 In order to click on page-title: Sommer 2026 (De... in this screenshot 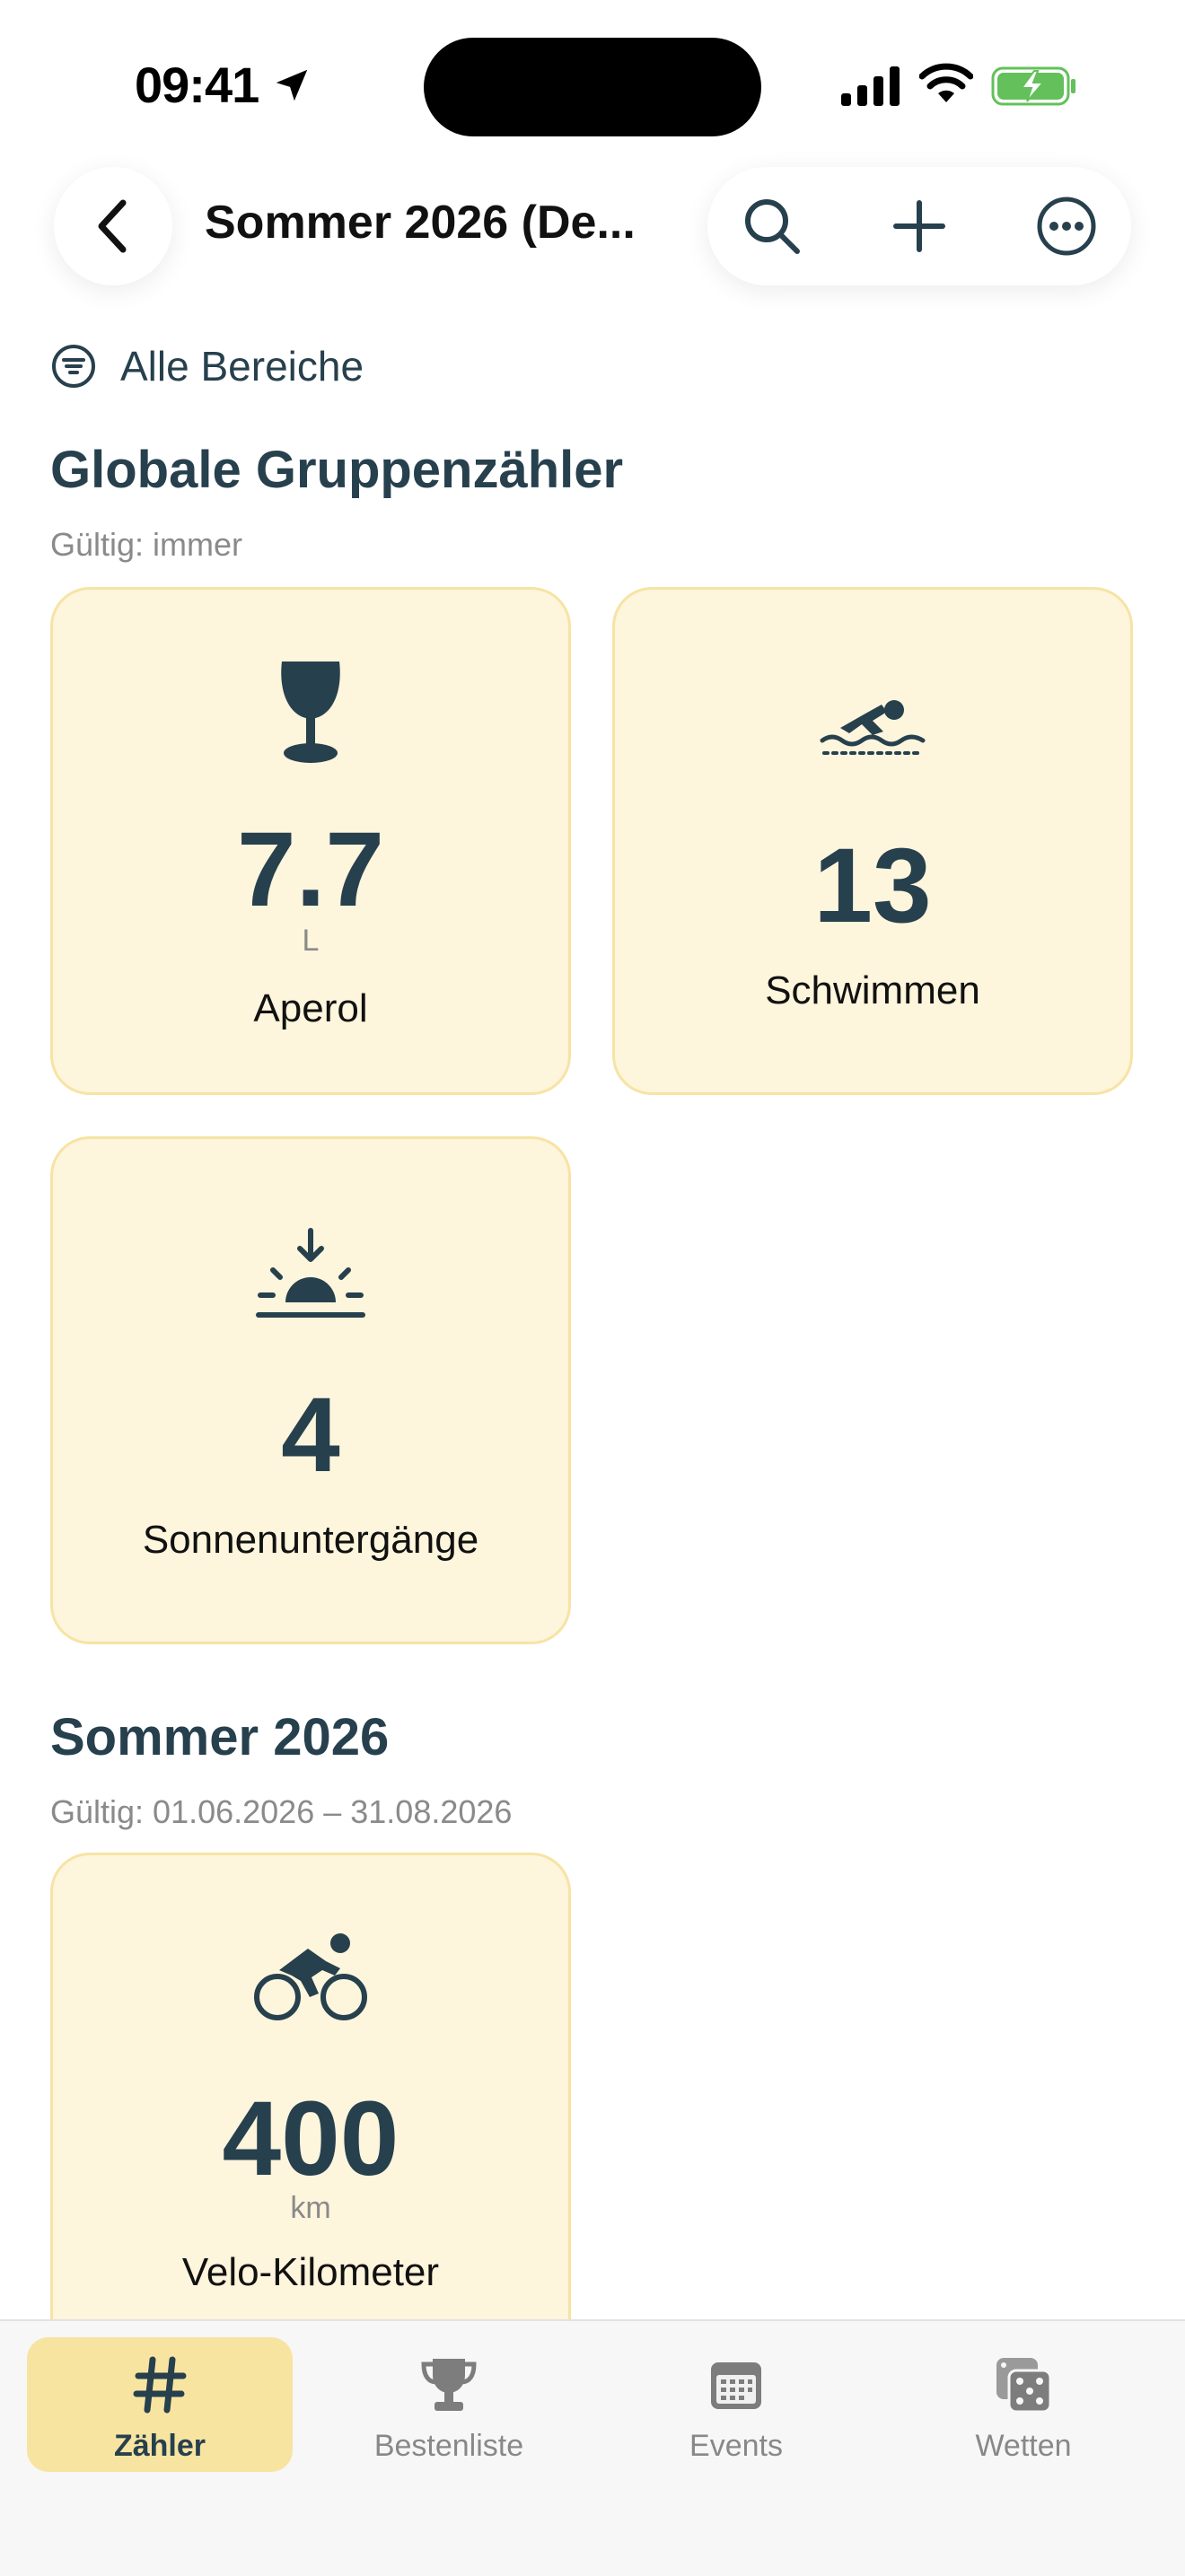, I will do `click(420, 223)`.